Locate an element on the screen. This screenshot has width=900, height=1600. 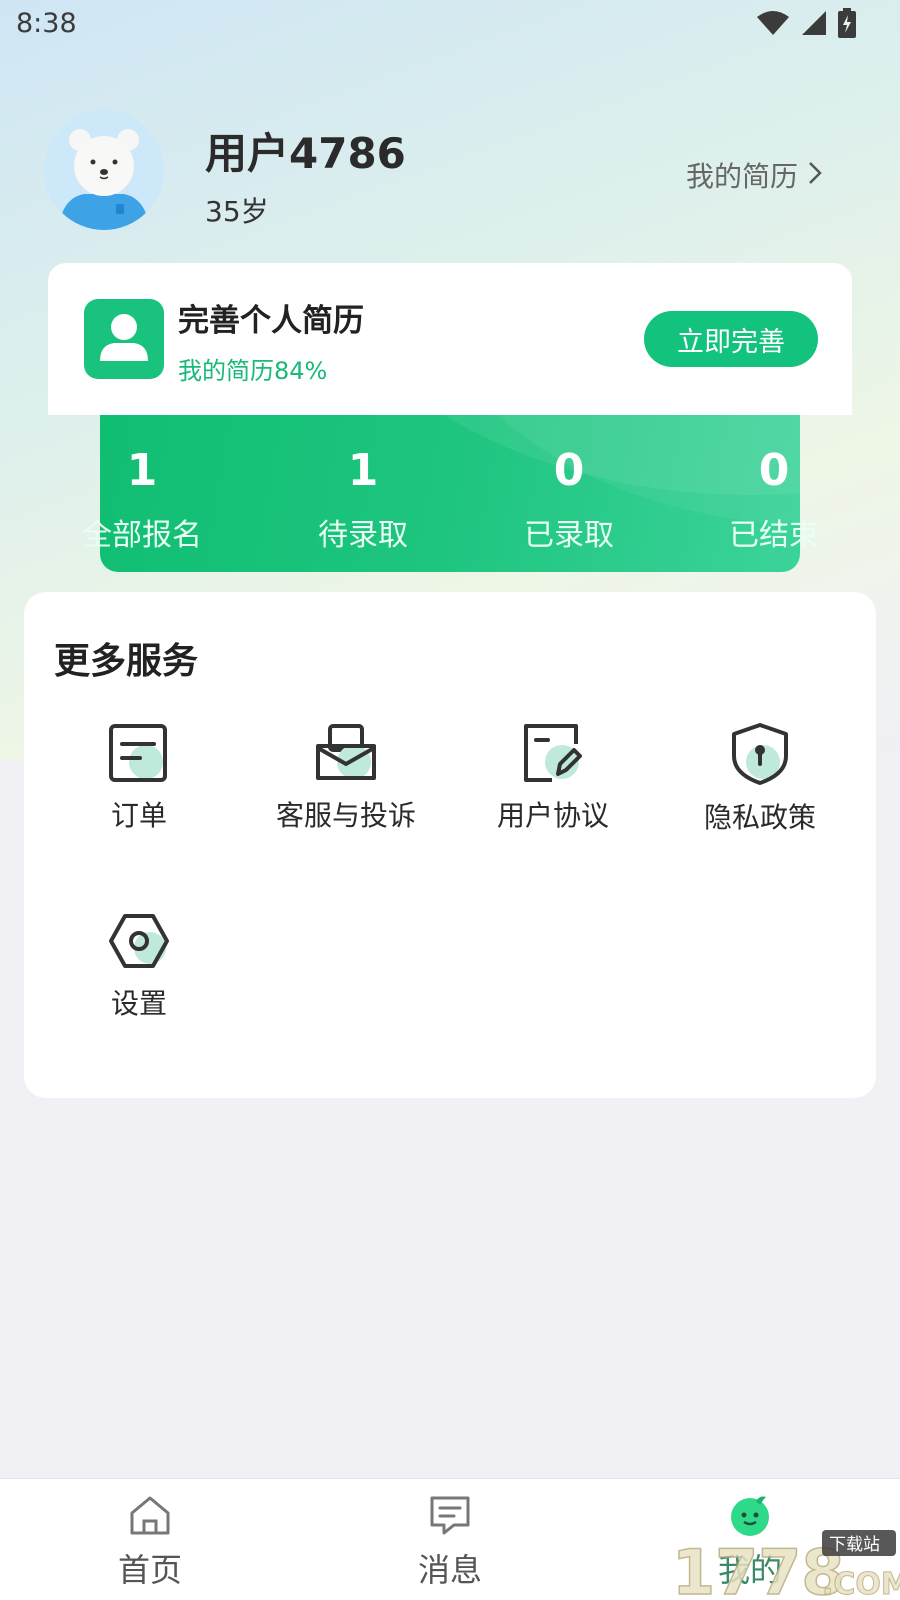
message-icon is located at coordinates (450, 1515).